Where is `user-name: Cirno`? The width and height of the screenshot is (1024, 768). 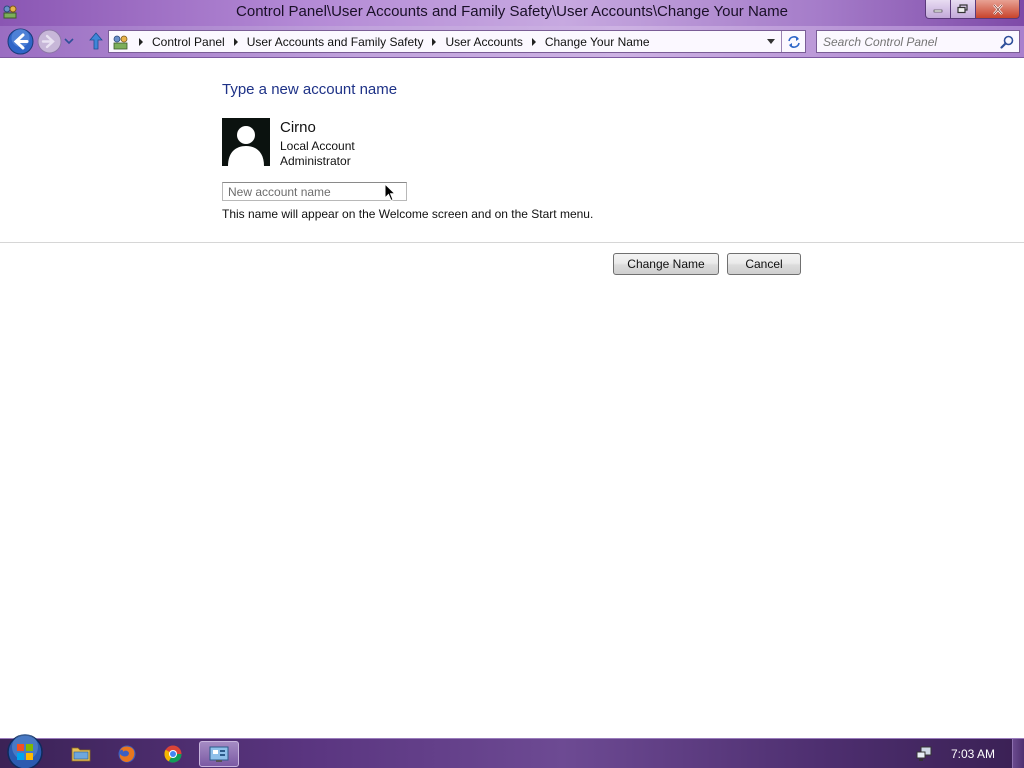
user-name: Cirno is located at coordinates (298, 127).